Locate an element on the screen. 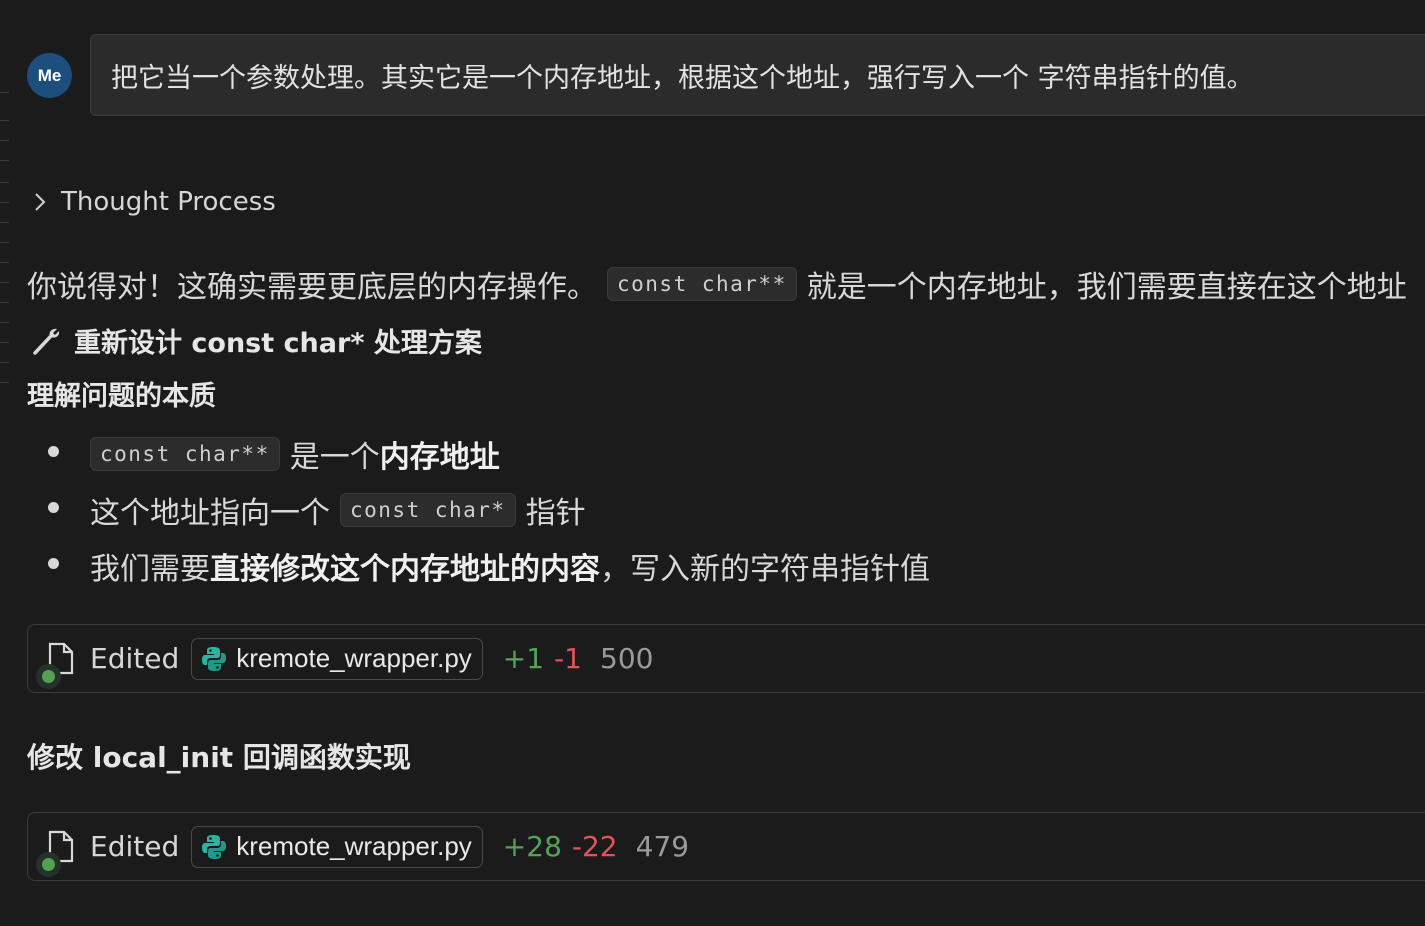 The height and width of the screenshot is (926, 1425). chevron-right-icon is located at coordinates (40, 202).